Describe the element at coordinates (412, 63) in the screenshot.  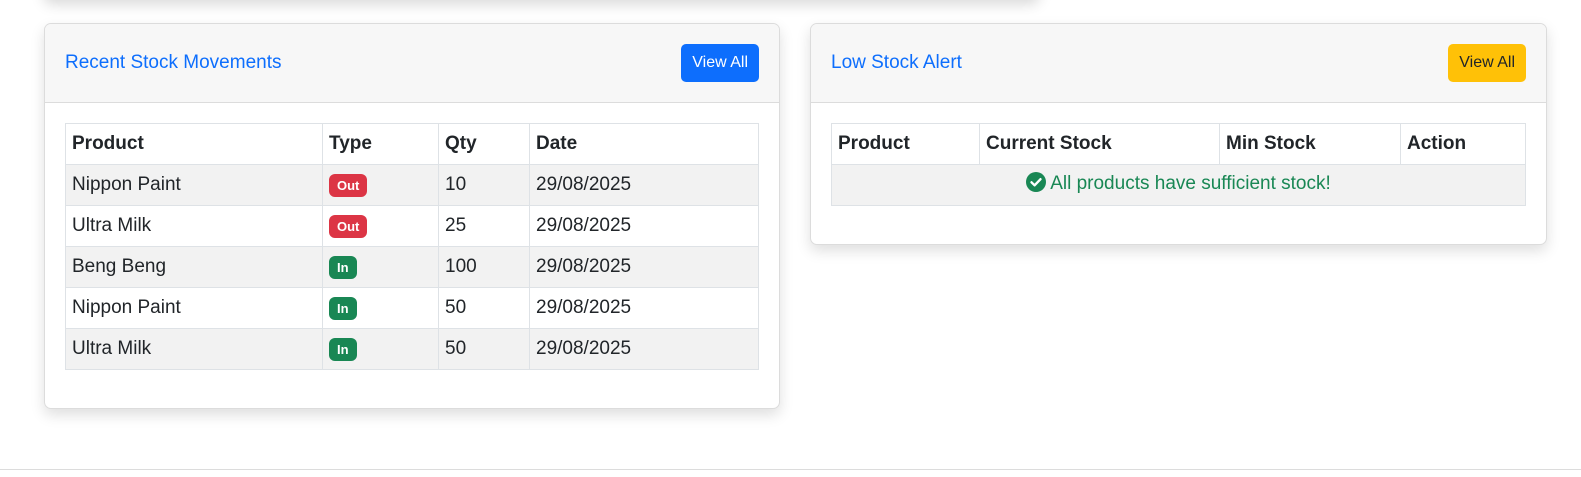
I see `card-header: Recent Stock Movements View All` at that location.